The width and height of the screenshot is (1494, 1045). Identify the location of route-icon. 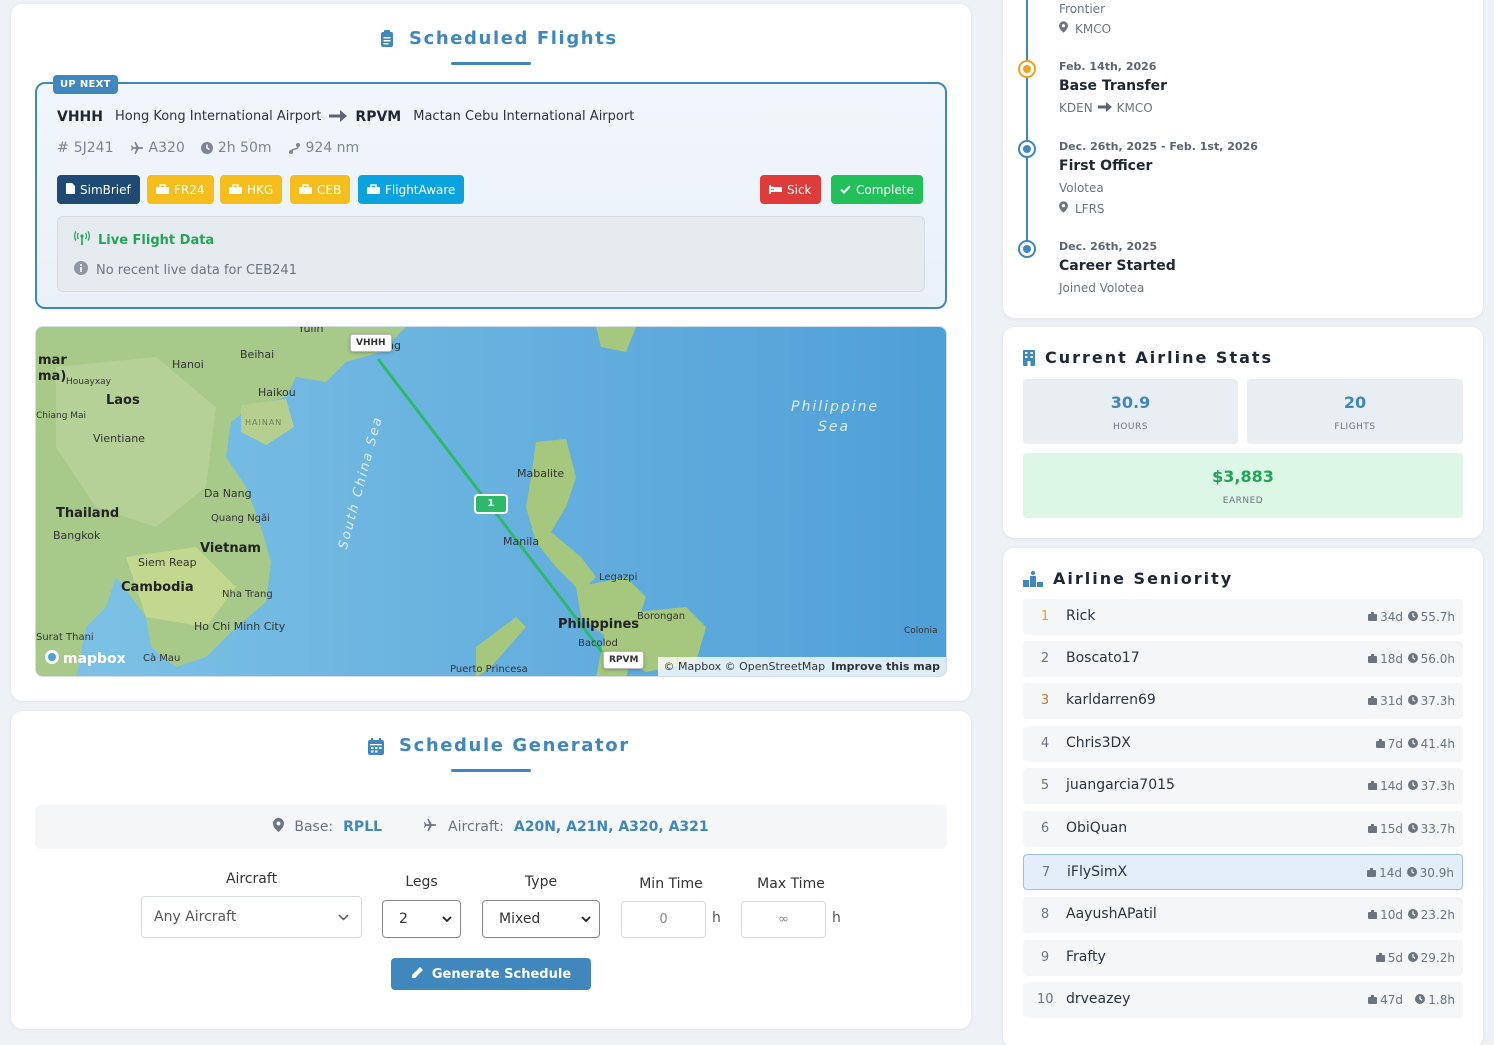
(294, 148).